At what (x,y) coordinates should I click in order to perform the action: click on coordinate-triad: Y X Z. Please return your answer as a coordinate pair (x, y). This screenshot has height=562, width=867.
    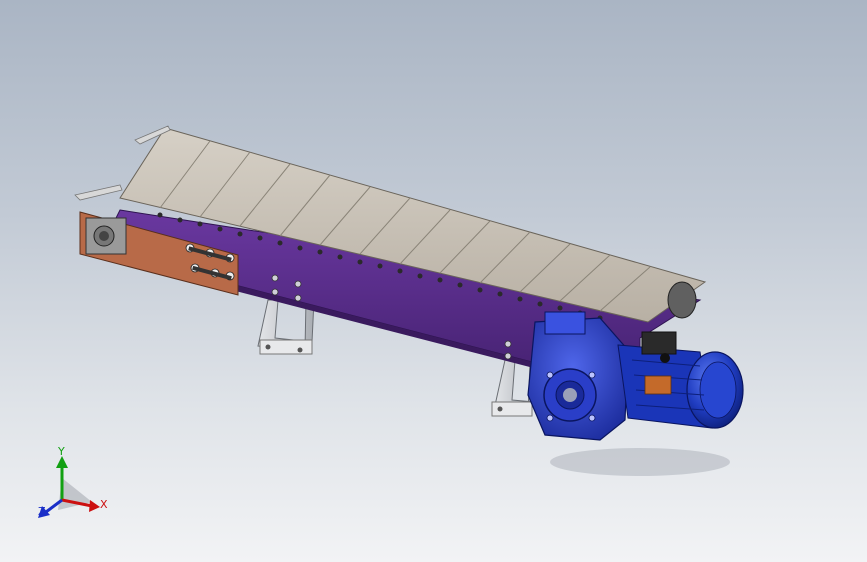
    Looking at the image, I should click on (73, 481).